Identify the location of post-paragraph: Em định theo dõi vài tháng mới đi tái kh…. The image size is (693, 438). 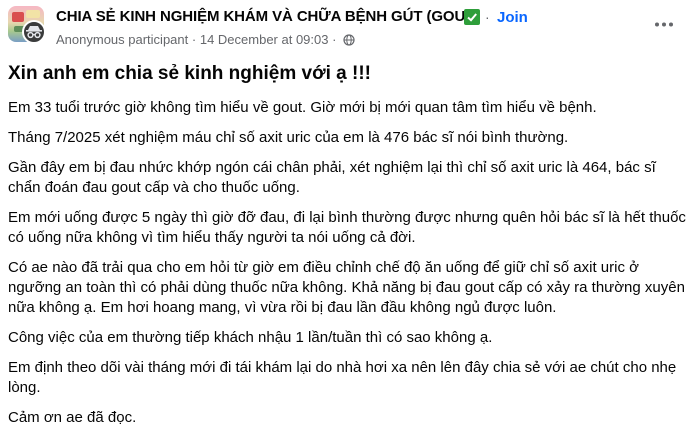
(342, 377).